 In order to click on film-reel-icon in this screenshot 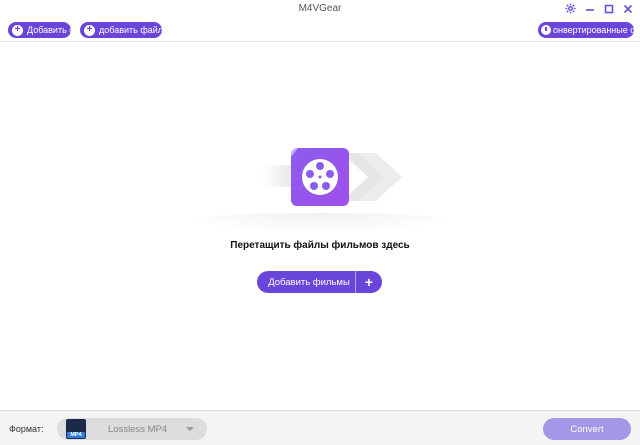, I will do `click(332, 177)`.